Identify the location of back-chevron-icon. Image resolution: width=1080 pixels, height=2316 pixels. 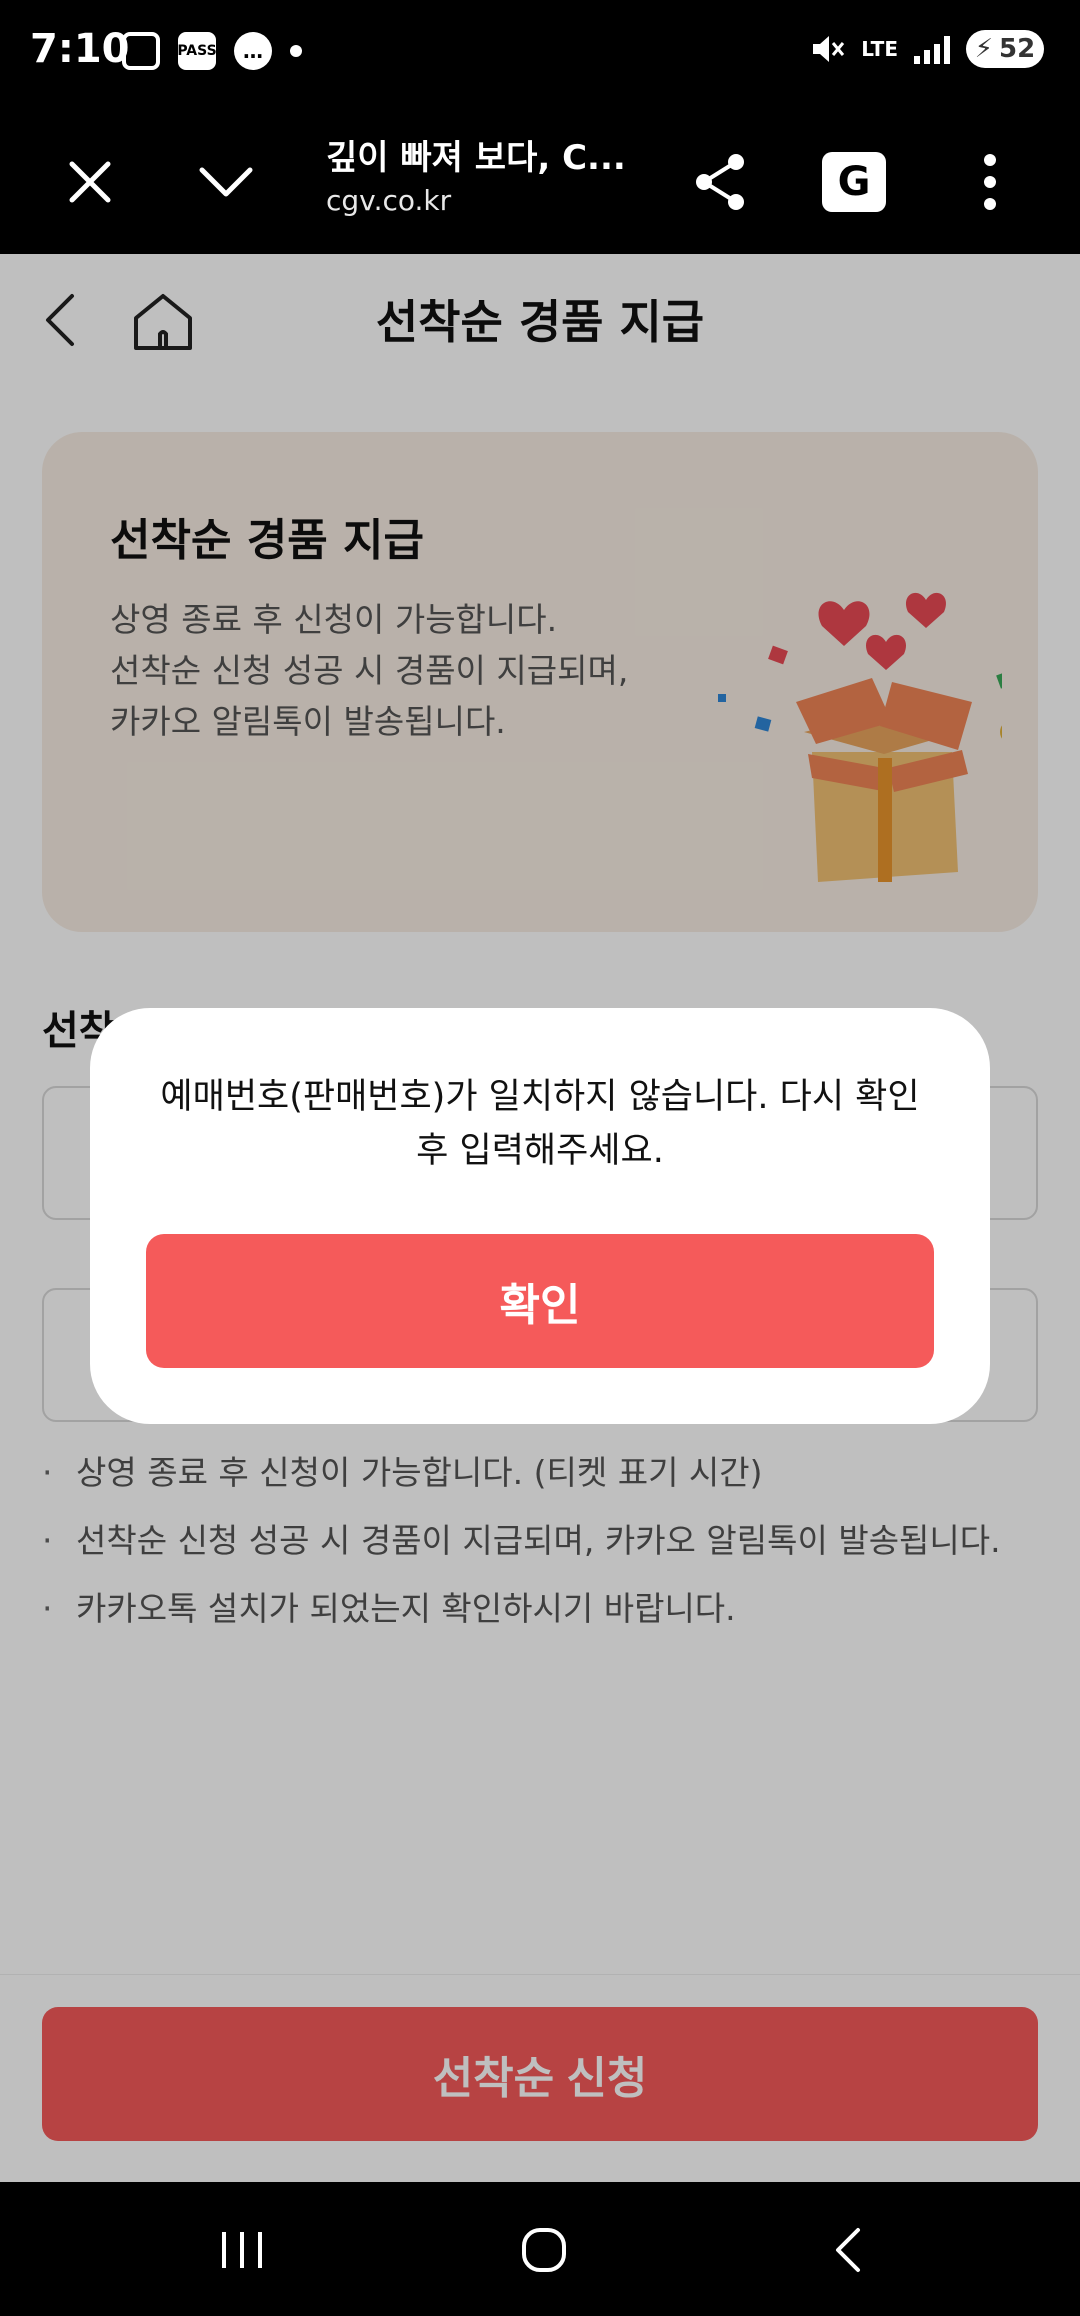
(848, 2250).